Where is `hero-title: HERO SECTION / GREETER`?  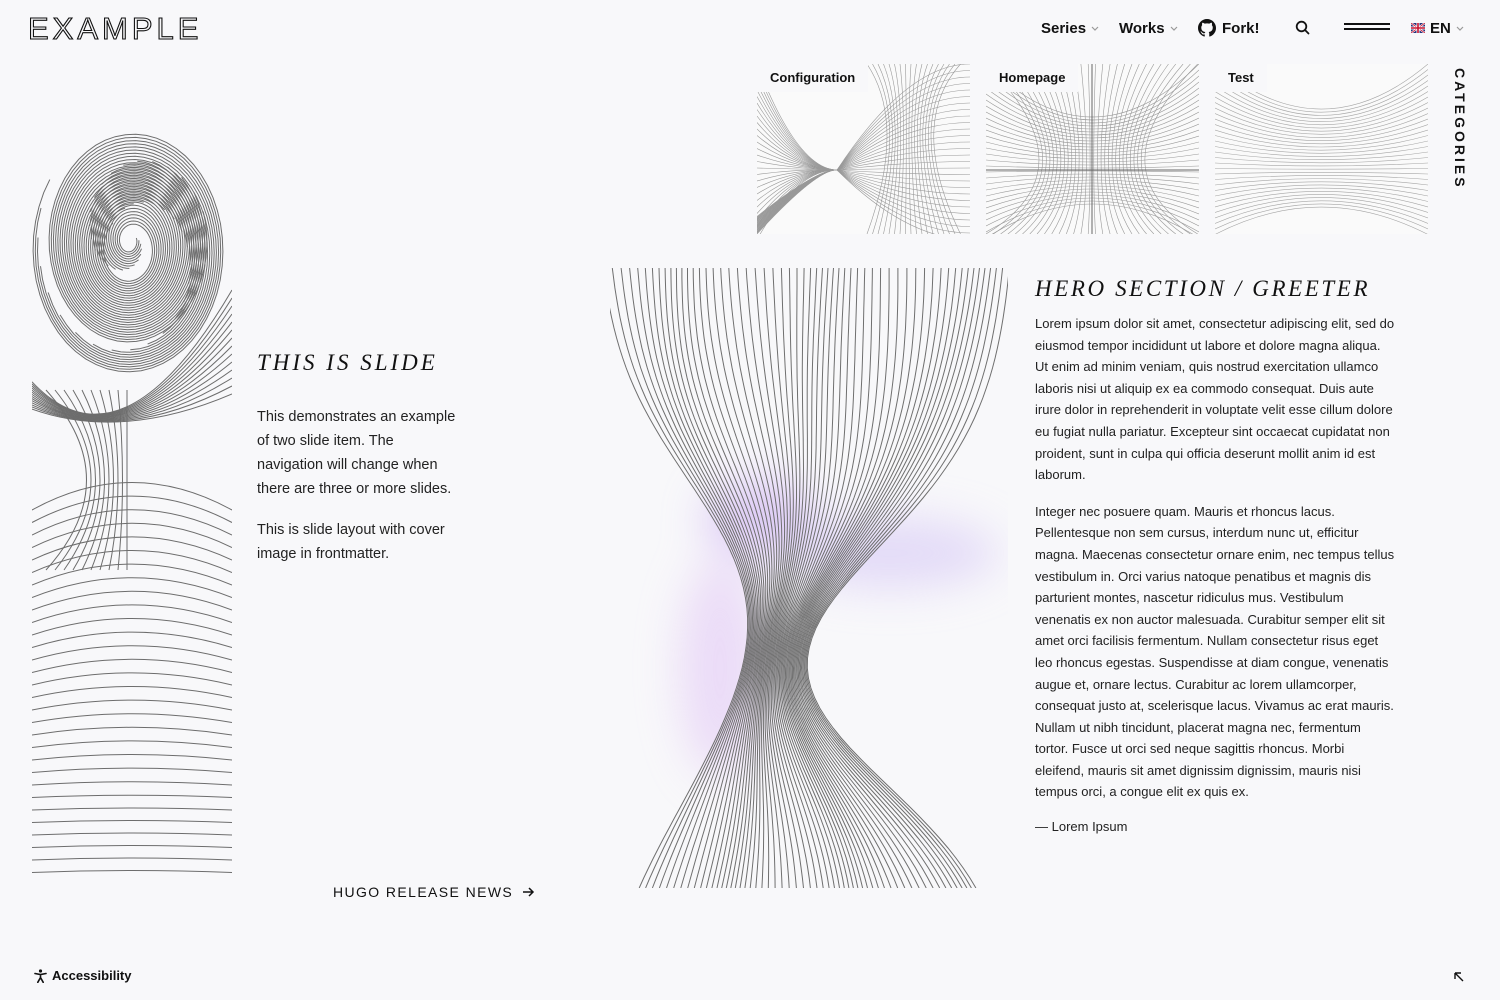 hero-title: HERO SECTION / GREETER is located at coordinates (1203, 288).